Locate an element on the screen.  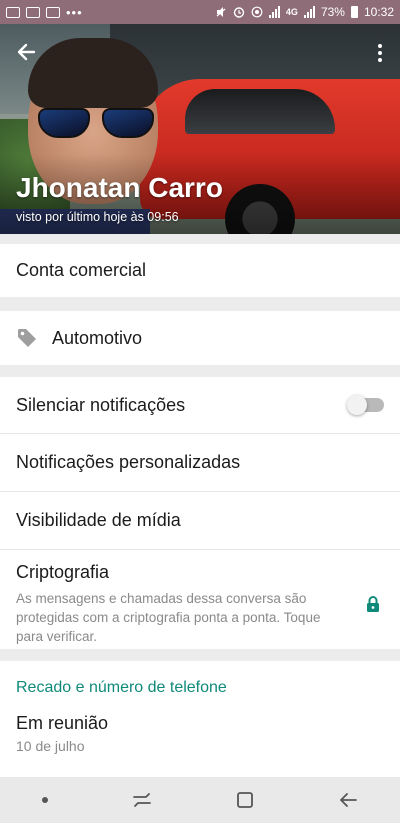
hotspot-icon is located at coordinates (257, 12).